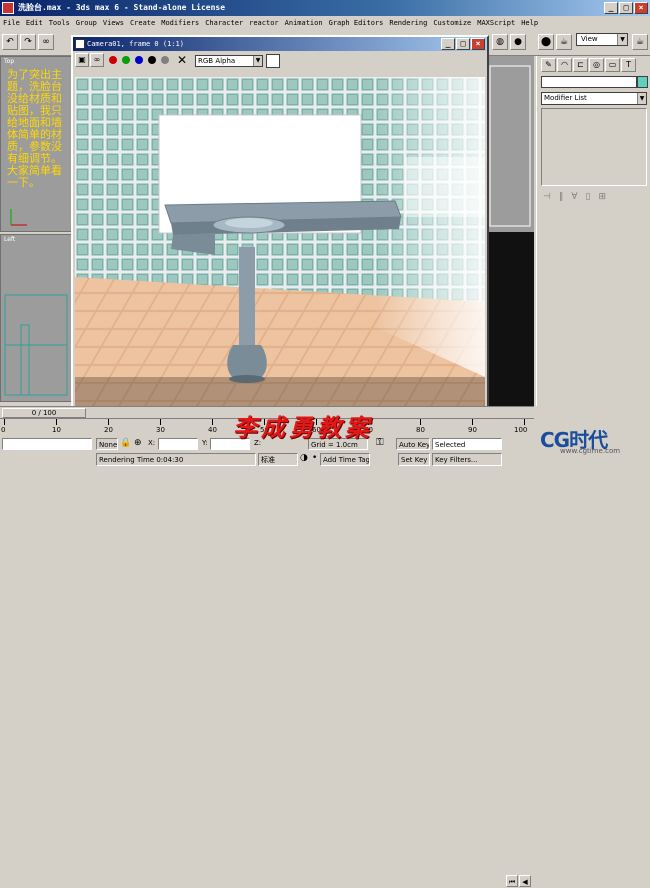  I want to click on rendered-frame-toolbar: ▣ ∞ ✕ RGB Alpha ▼, so click(280, 61).